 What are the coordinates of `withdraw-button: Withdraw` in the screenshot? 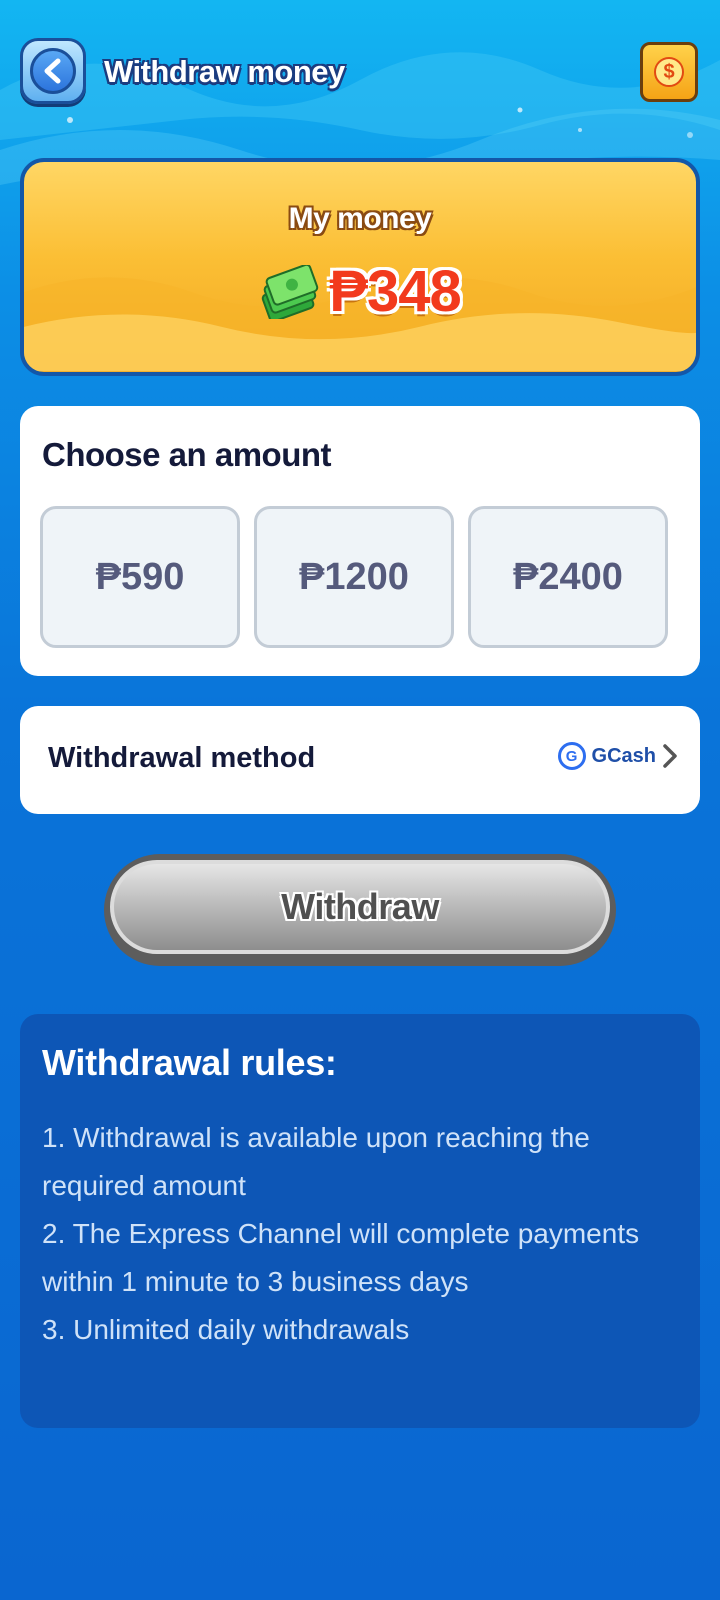 It's located at (360, 910).